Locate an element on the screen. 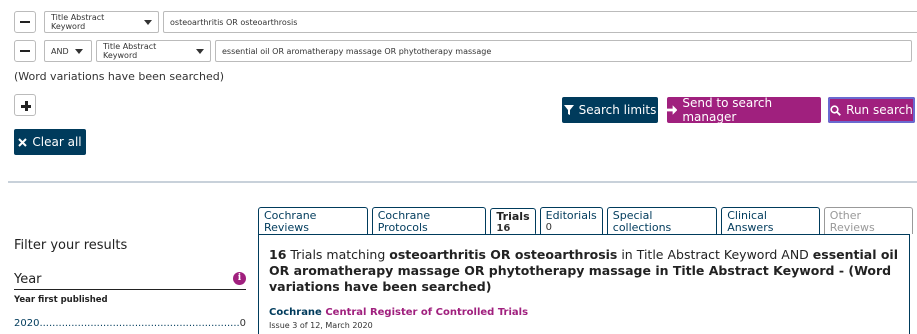  add-row-button is located at coordinates (25, 105).